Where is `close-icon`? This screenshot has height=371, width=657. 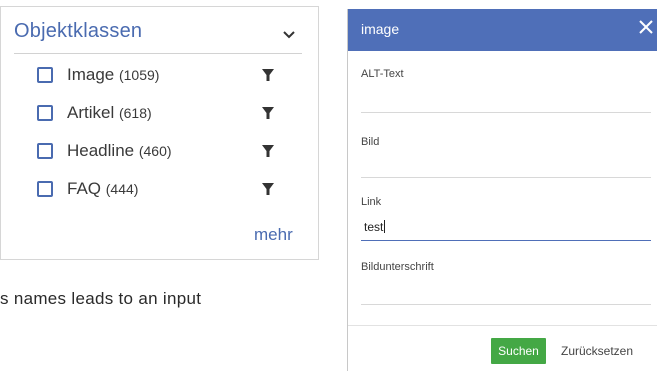
close-icon is located at coordinates (646, 27).